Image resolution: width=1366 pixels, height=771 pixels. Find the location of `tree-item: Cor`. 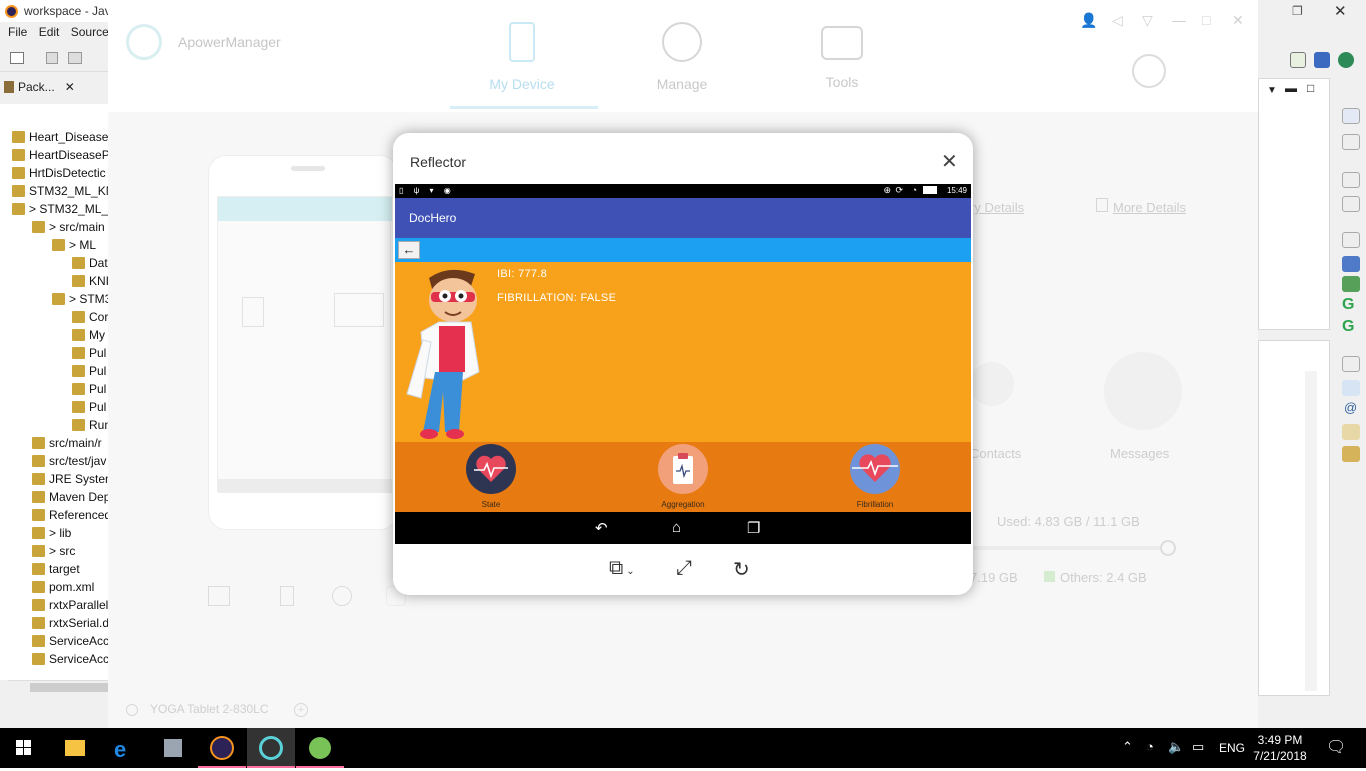

tree-item: Cor is located at coordinates (90, 319).